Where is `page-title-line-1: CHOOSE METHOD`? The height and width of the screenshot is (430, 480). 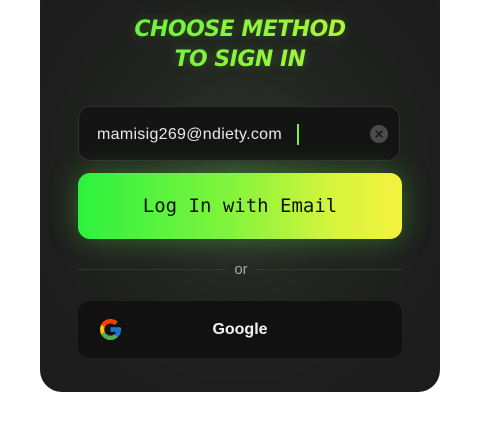
page-title-line-1: CHOOSE METHOD is located at coordinates (240, 30).